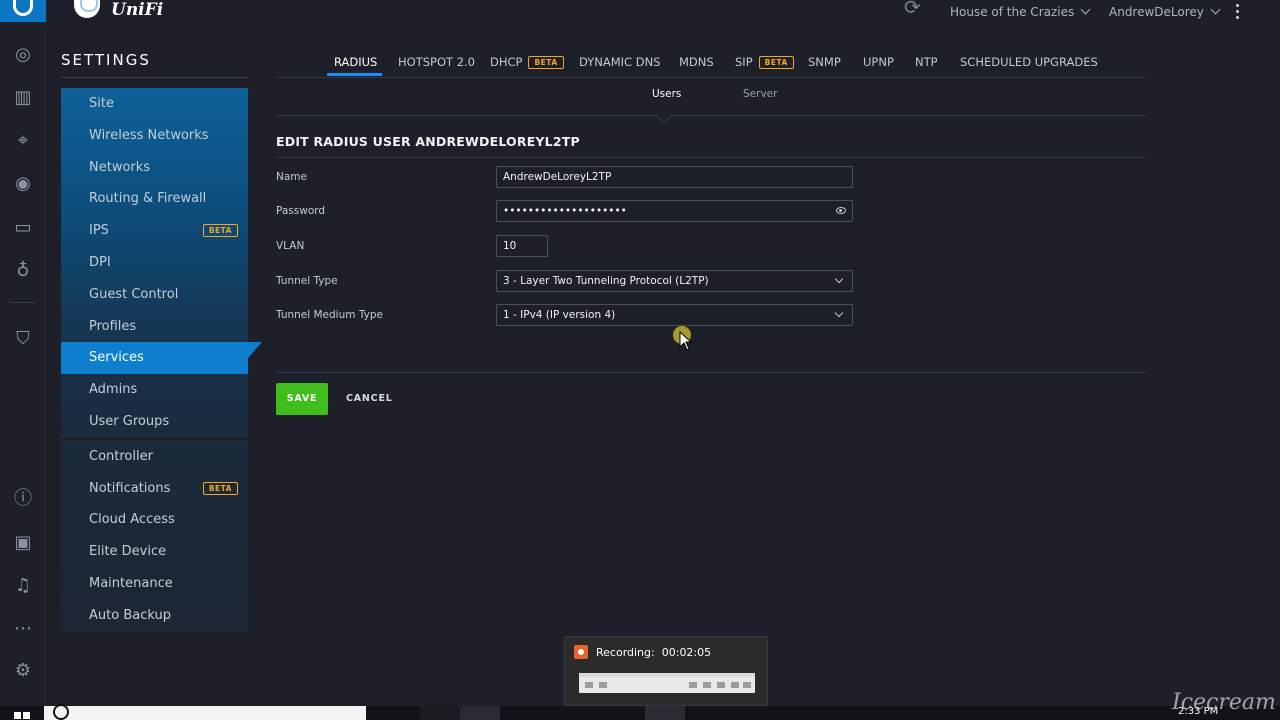 The image size is (1280, 720). I want to click on save-button: SAVE, so click(302, 399).